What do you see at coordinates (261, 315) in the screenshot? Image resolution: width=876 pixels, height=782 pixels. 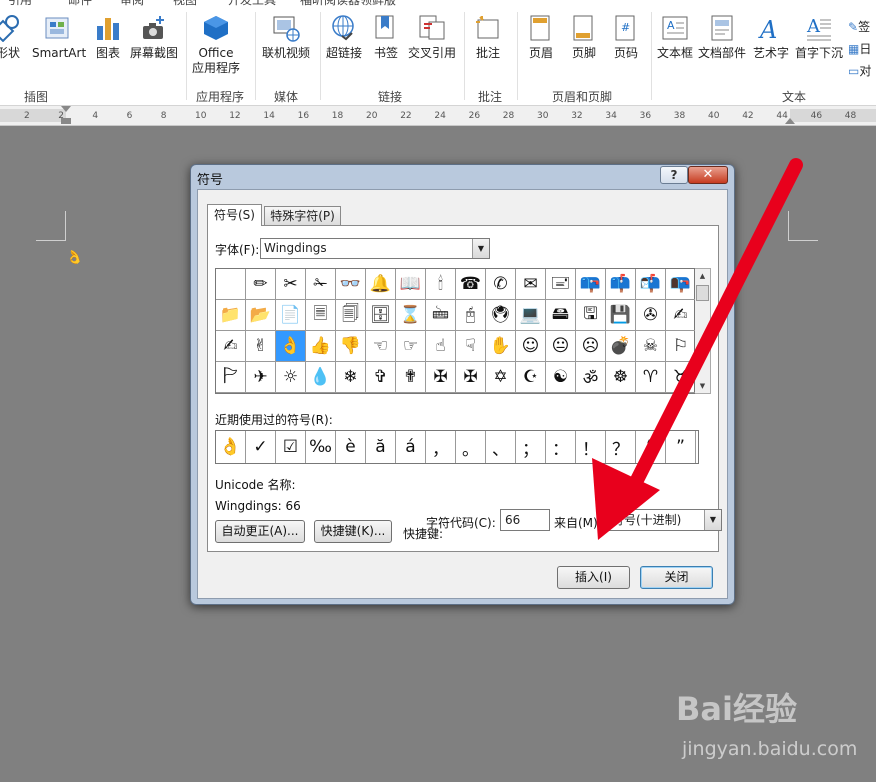 I see `symbol-cell: 📂` at bounding box center [261, 315].